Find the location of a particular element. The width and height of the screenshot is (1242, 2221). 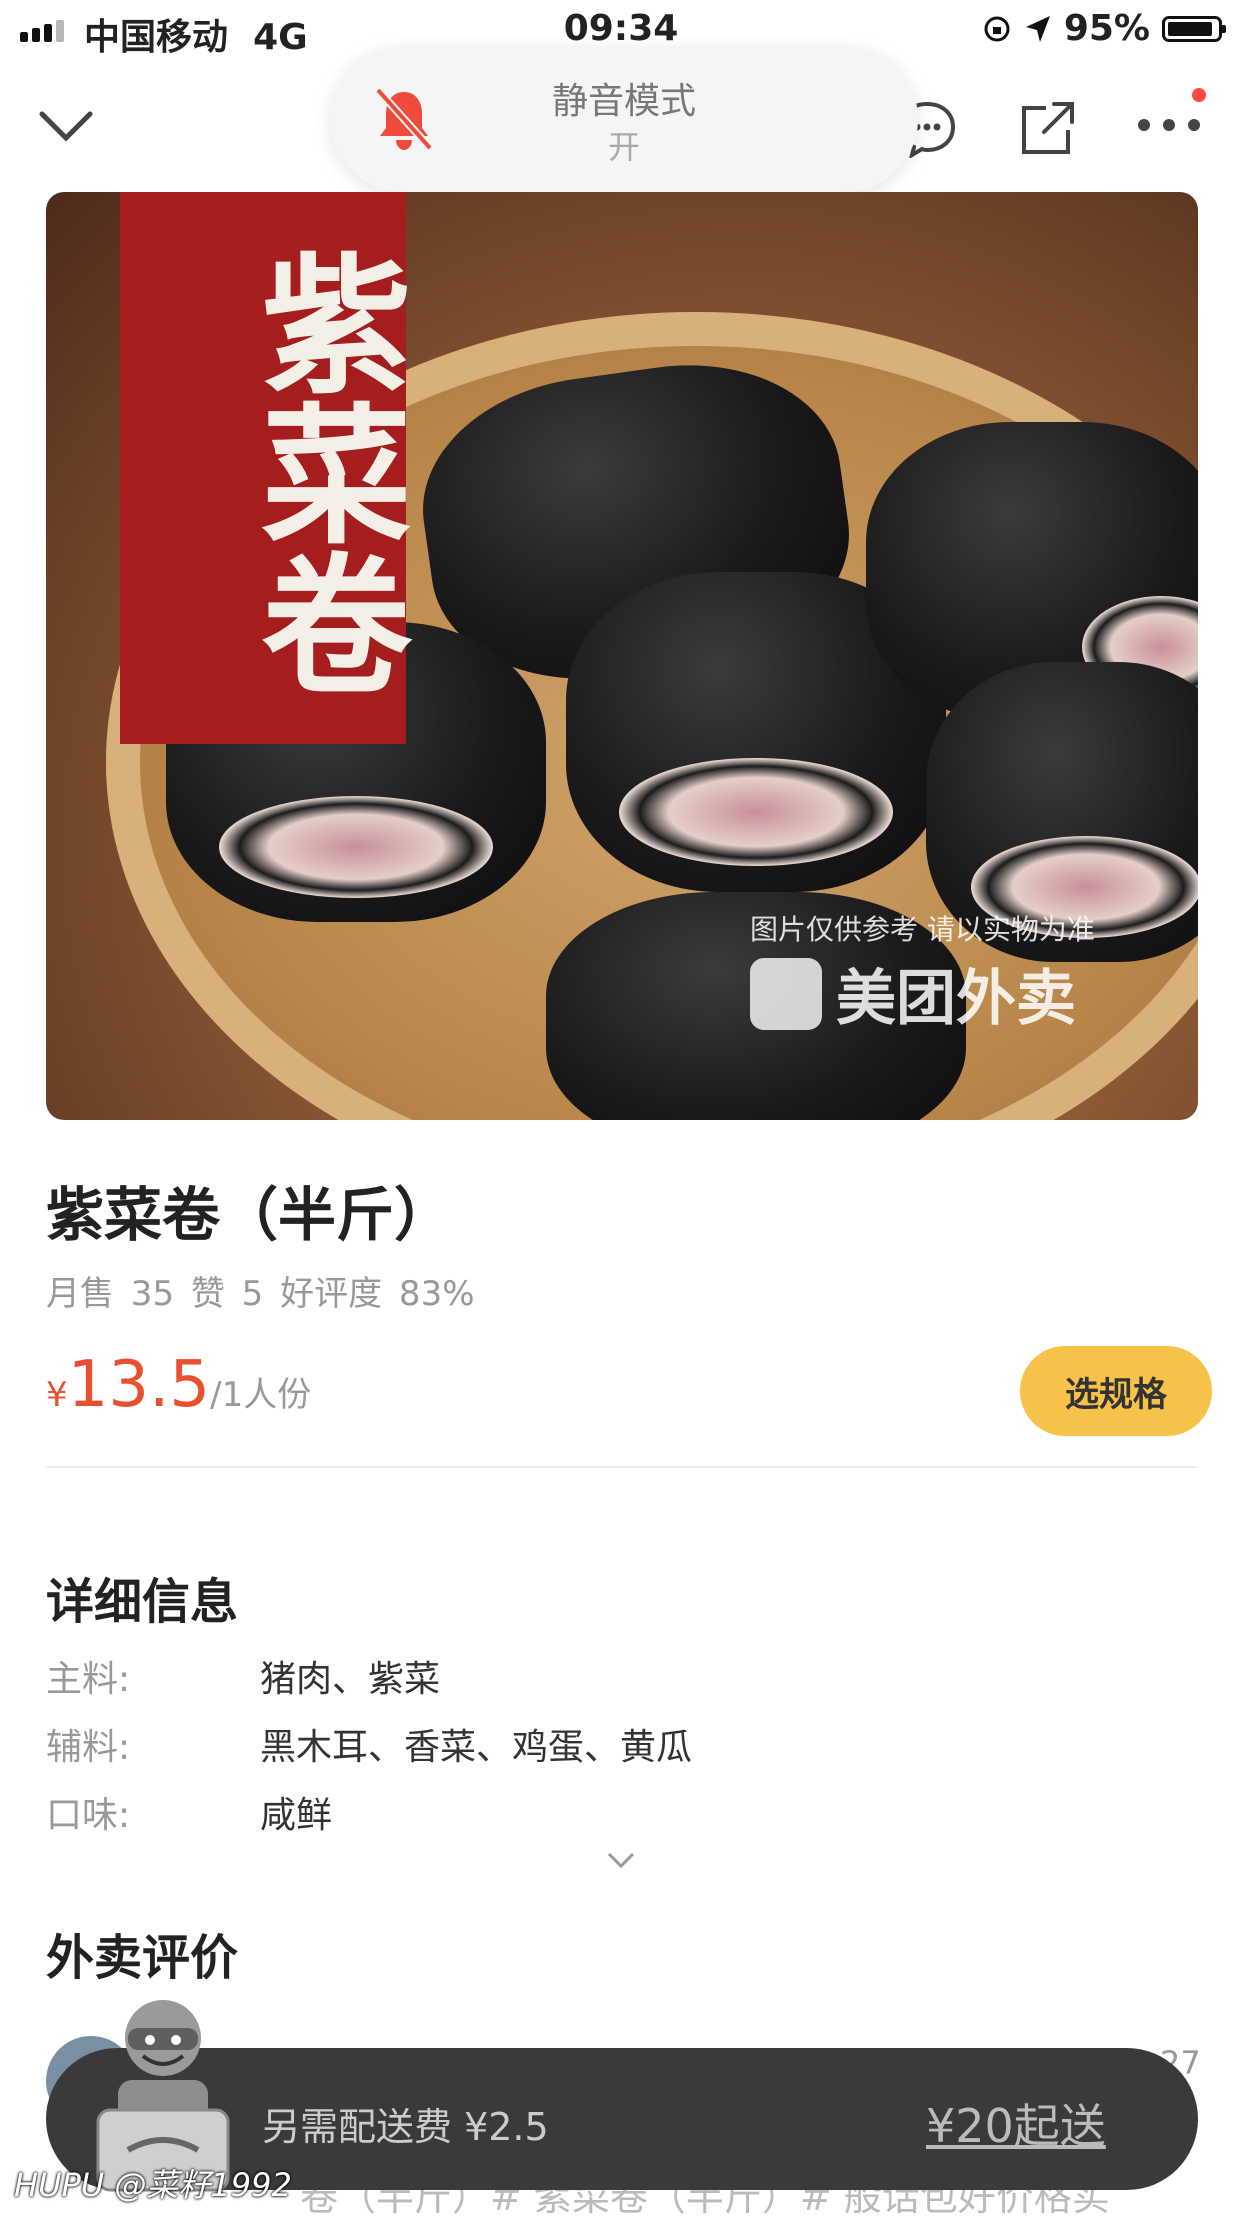

silent-mode-toast: 静音模式 开 is located at coordinates (624, 119).